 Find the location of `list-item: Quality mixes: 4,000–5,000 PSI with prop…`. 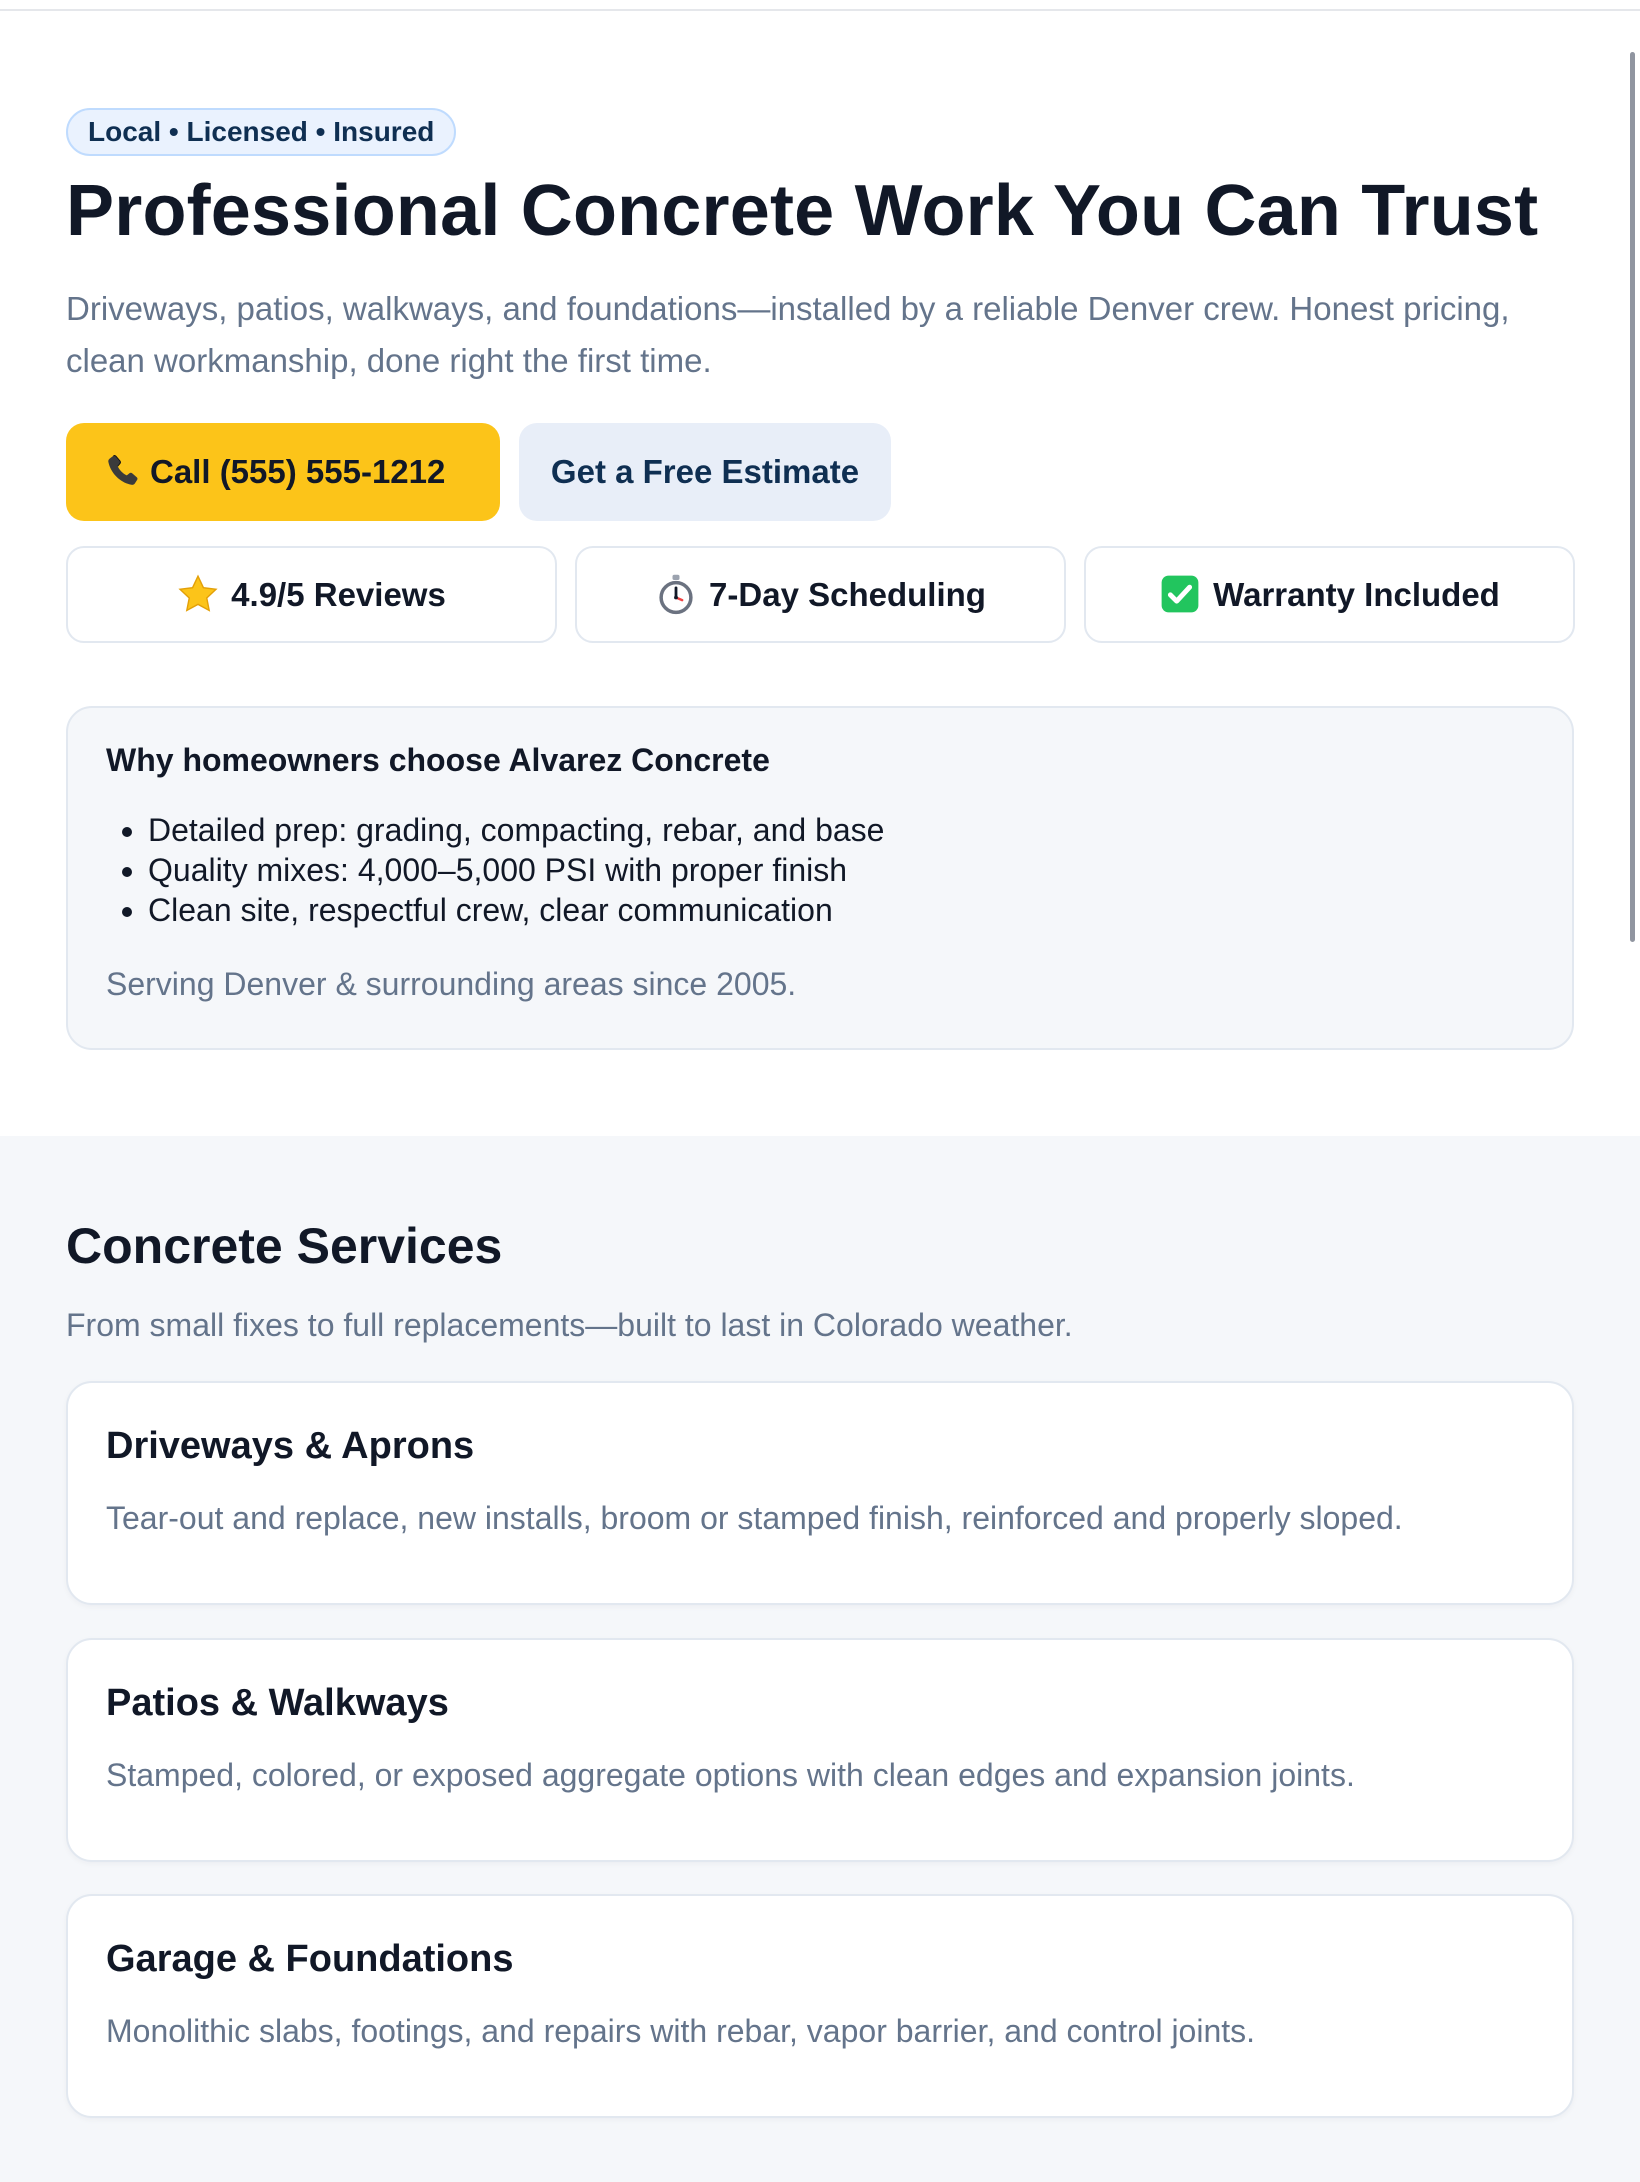

list-item: Quality mixes: 4,000–5,000 PSI with prop… is located at coordinates (516, 870).